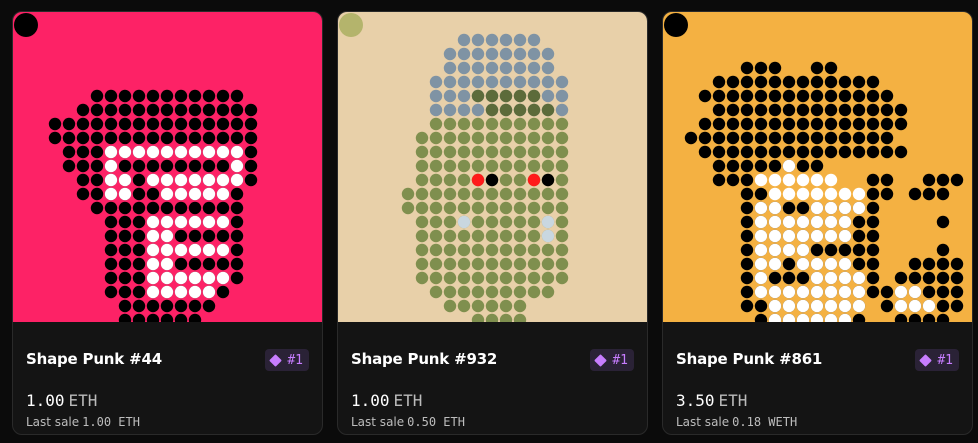 This screenshot has width=978, height=443. Describe the element at coordinates (386, 400) in the screenshot. I see `price: 1.00 ETH` at that location.